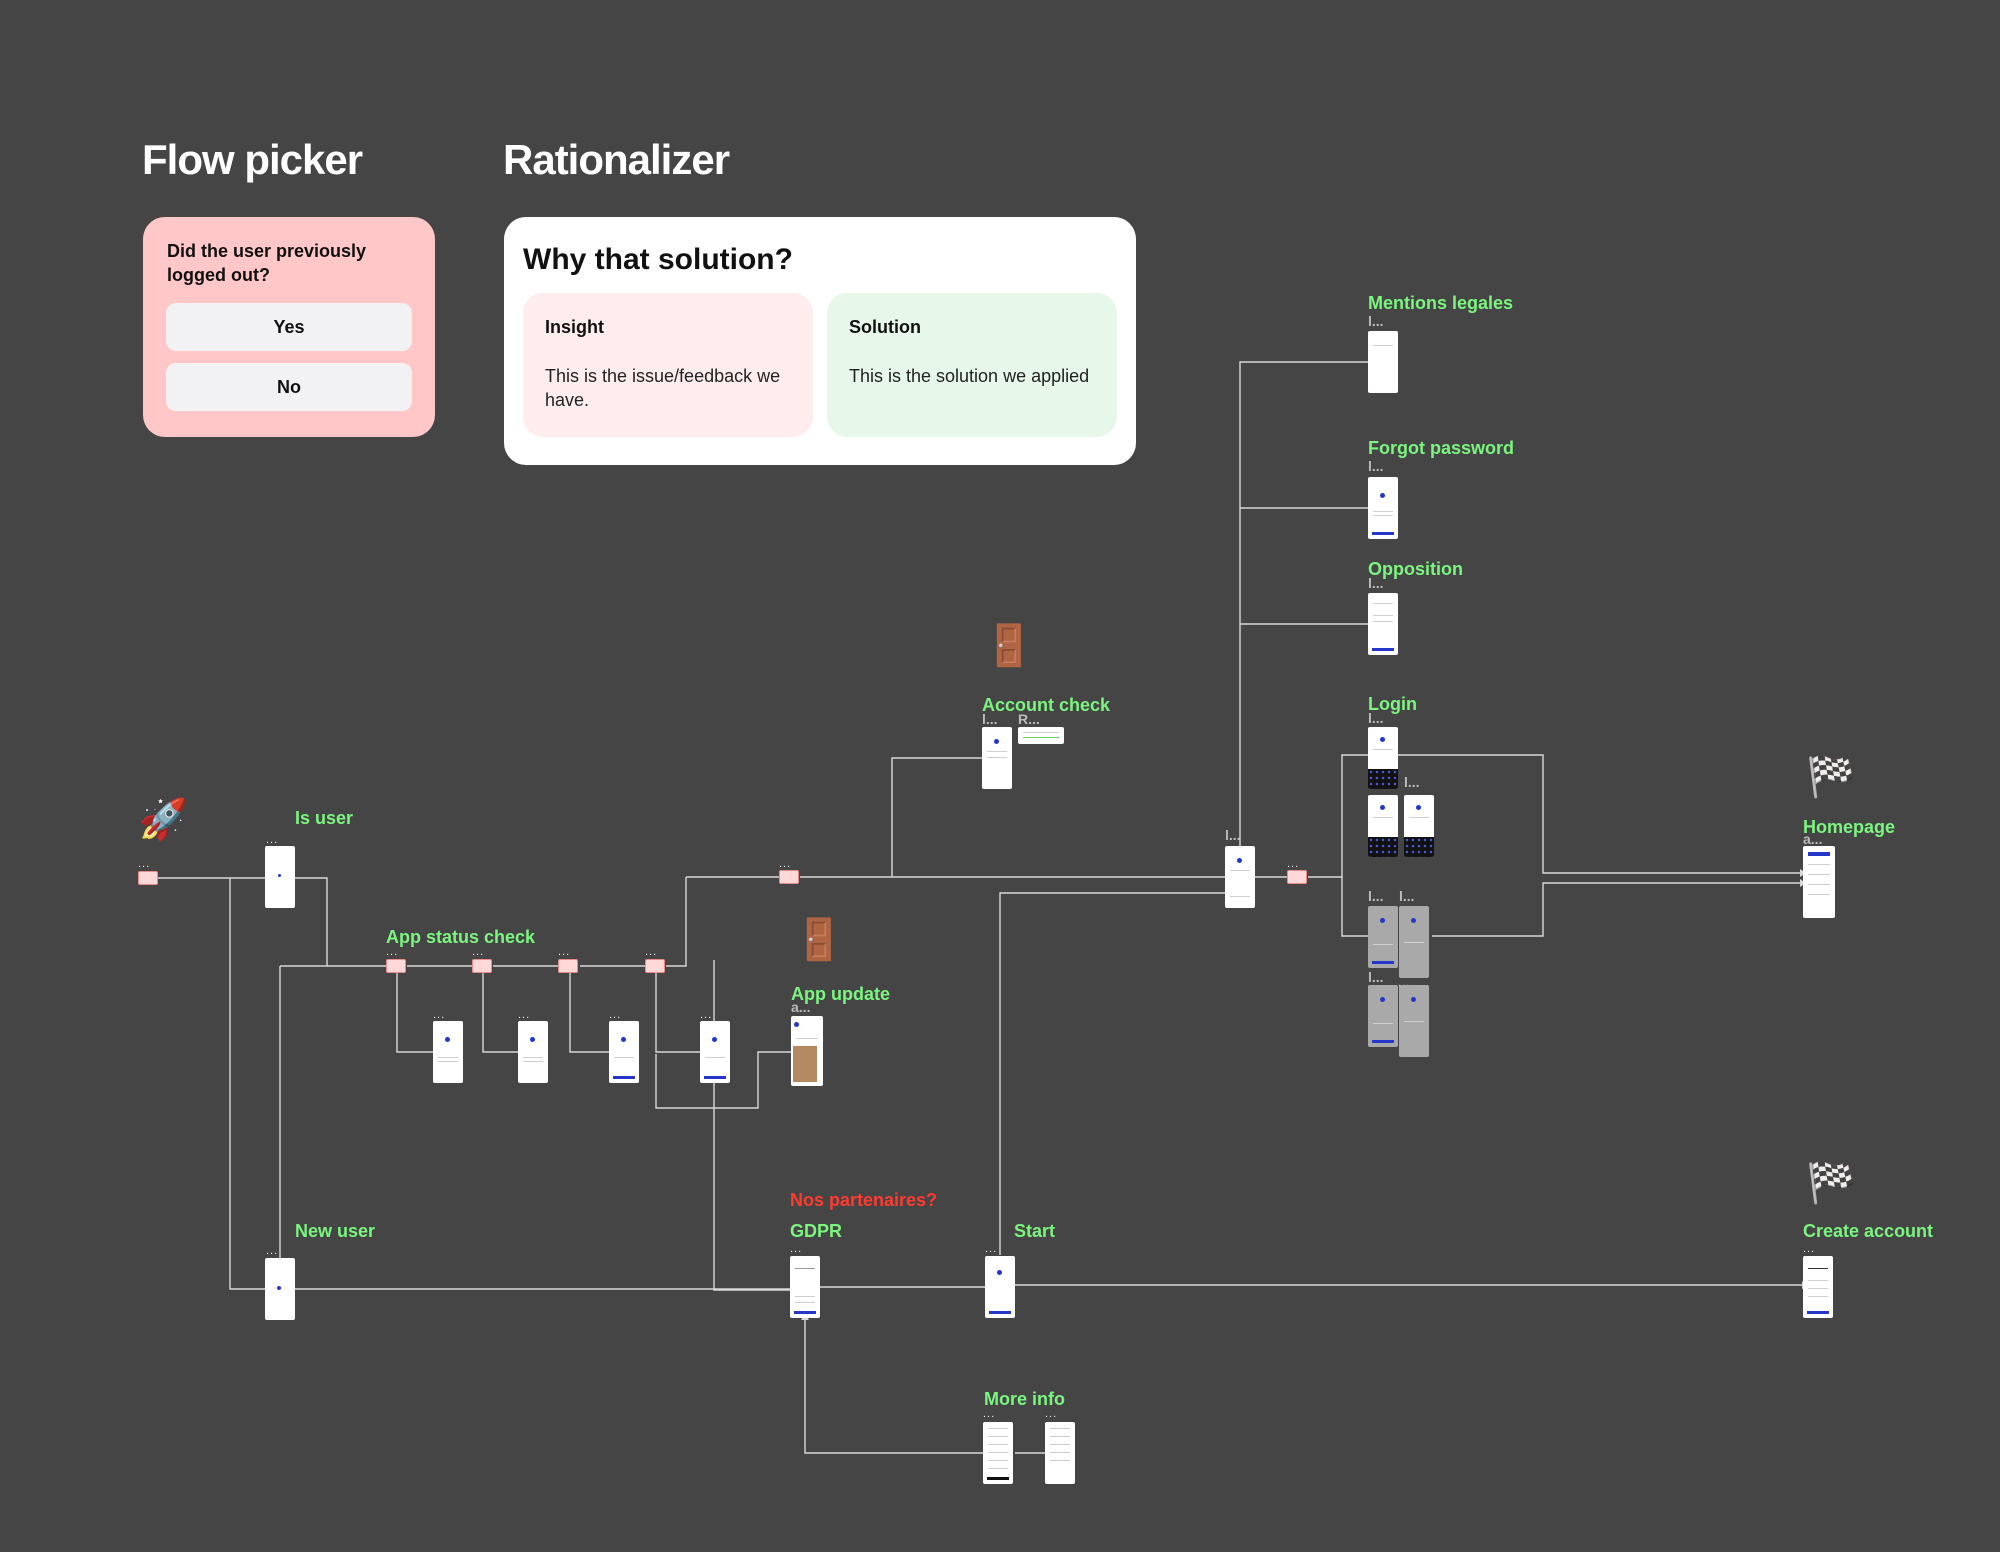  Describe the element at coordinates (807, 1051) in the screenshot. I see `screen-app-update` at that location.